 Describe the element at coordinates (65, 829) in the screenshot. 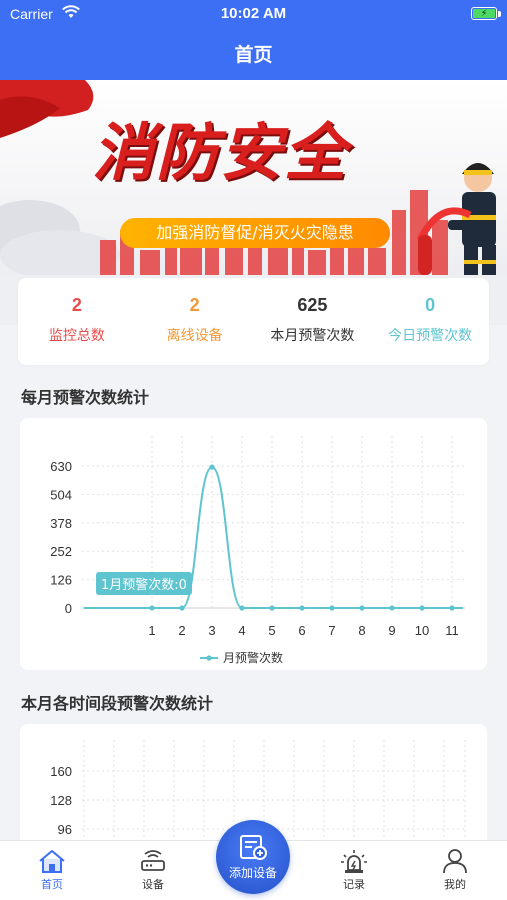

I see `y-tick-label: 96` at that location.